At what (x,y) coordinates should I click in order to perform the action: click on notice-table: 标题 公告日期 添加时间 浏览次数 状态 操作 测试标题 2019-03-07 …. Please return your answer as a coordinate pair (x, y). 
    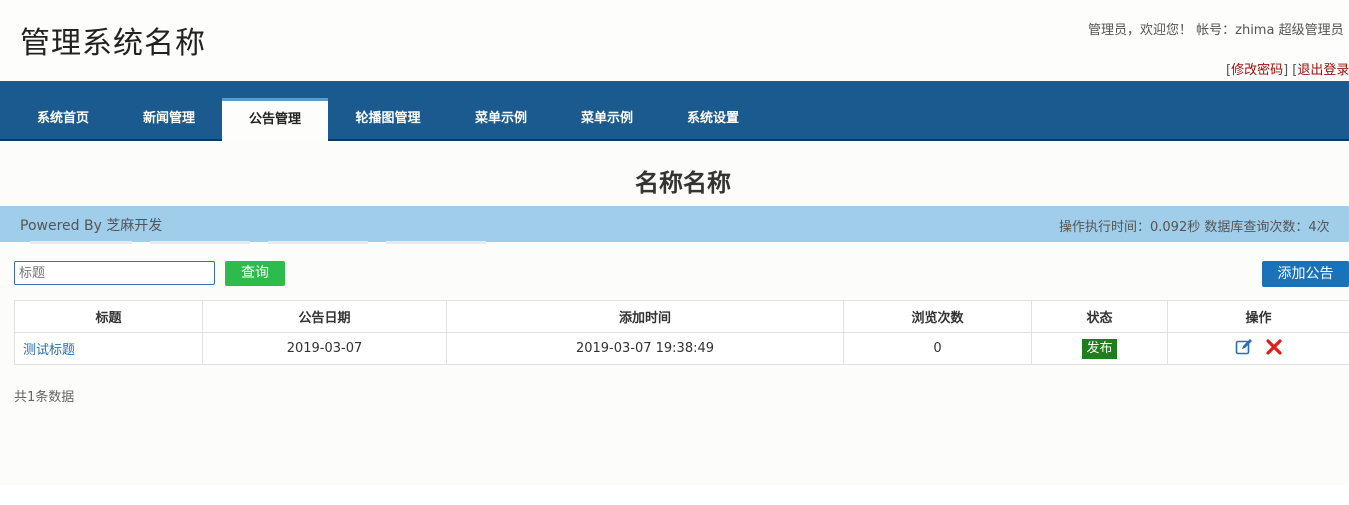
    Looking at the image, I should click on (681, 332).